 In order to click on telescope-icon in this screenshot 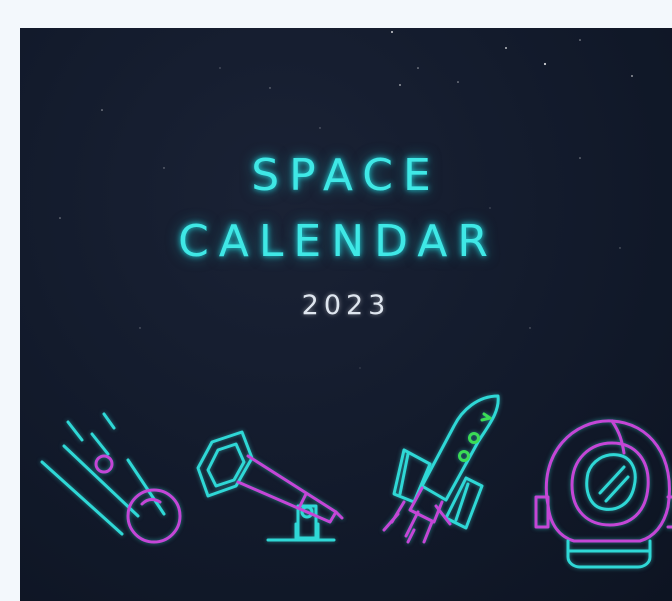, I will do `click(271, 490)`.